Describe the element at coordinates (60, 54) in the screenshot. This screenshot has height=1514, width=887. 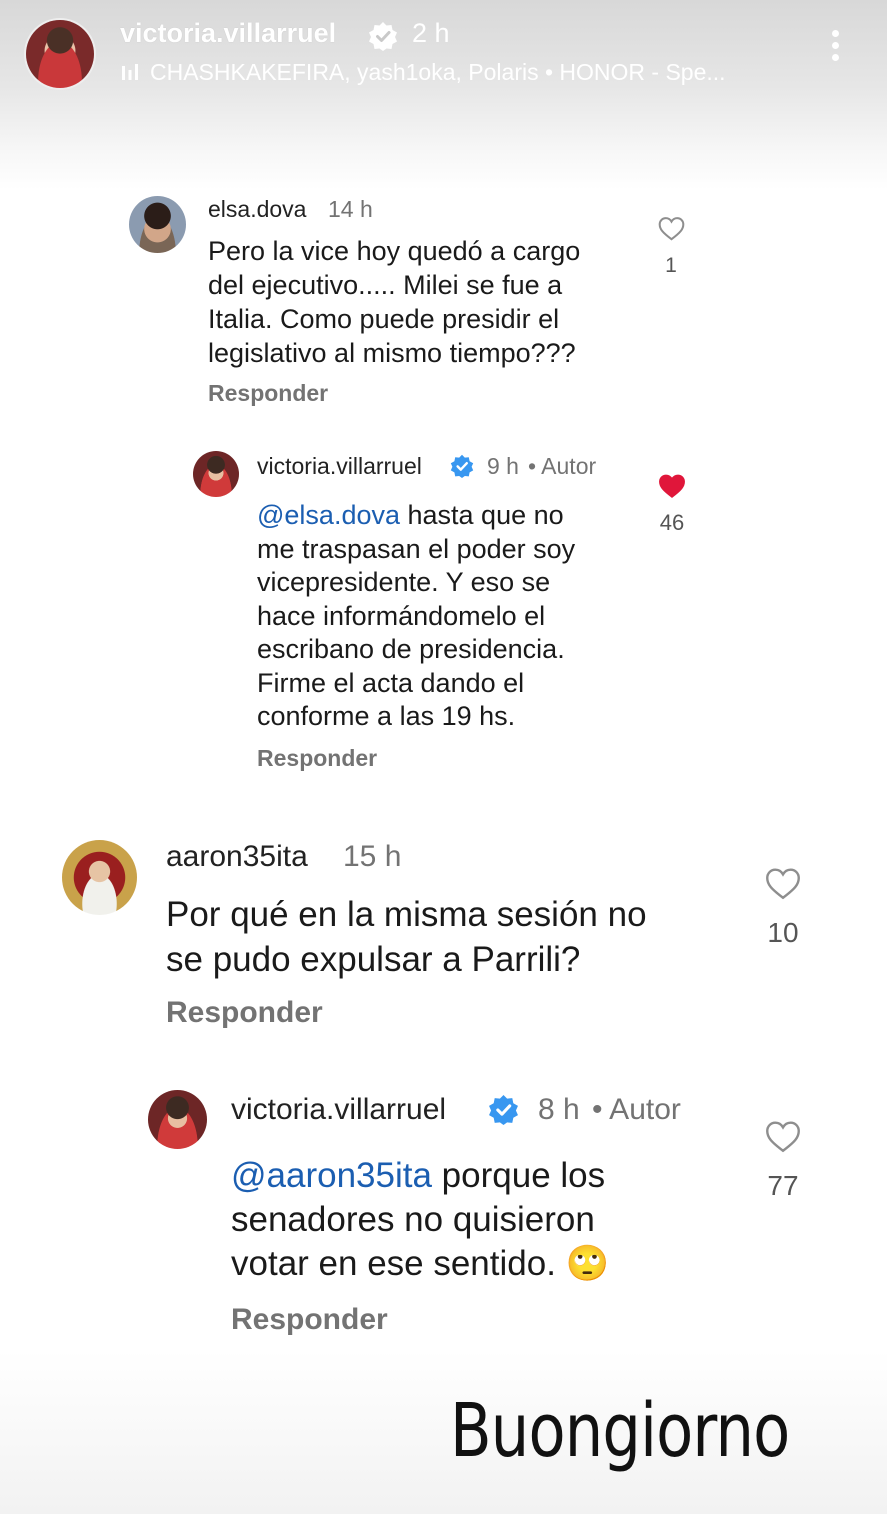
I see `story-avatar` at that location.